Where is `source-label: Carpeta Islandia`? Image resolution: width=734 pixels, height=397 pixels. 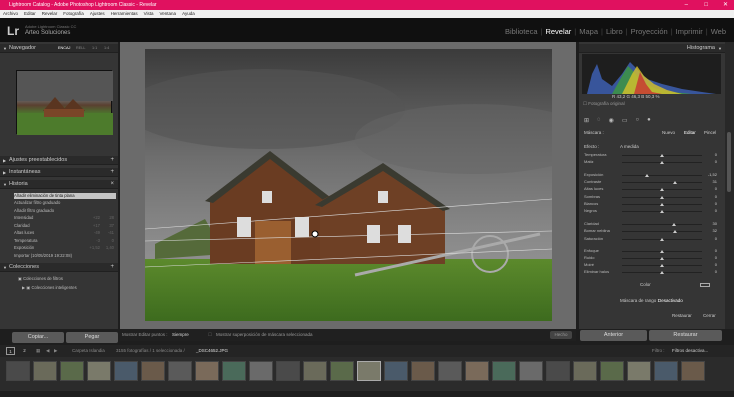
source-label: Carpeta Islandia is located at coordinates (88, 351).